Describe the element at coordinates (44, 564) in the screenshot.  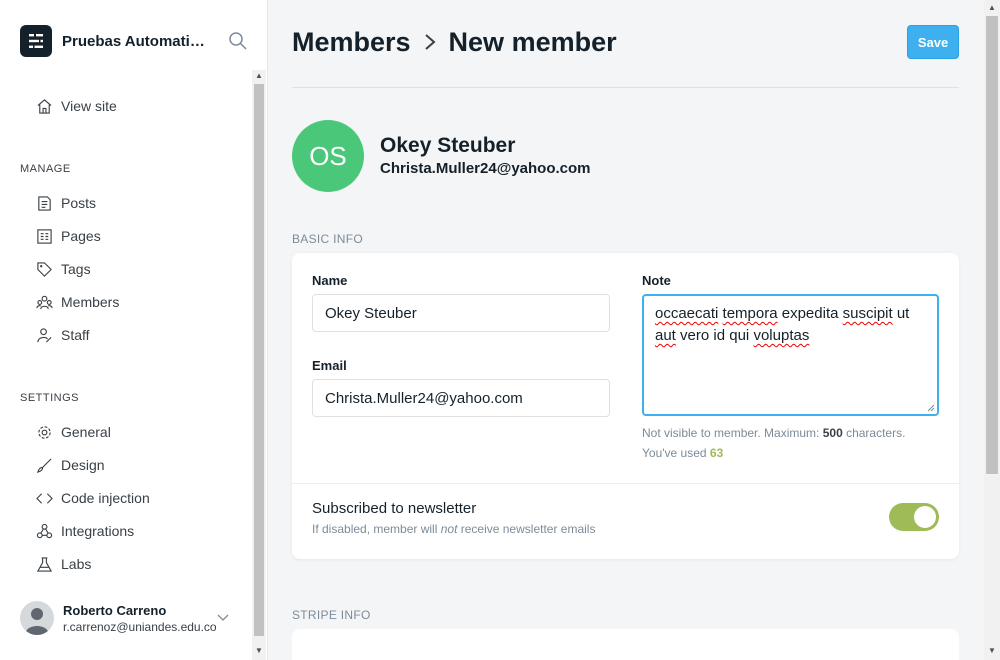
I see `flask-icon` at that location.